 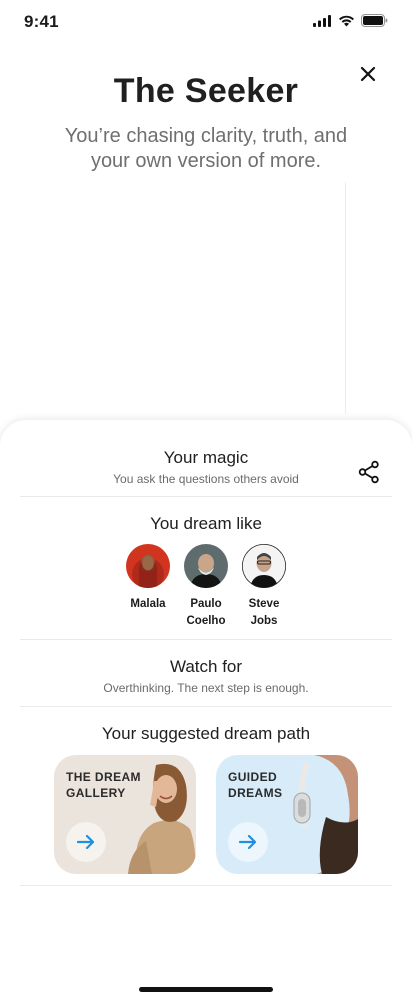 What do you see at coordinates (346, 20) in the screenshot?
I see `wifi-icon` at bounding box center [346, 20].